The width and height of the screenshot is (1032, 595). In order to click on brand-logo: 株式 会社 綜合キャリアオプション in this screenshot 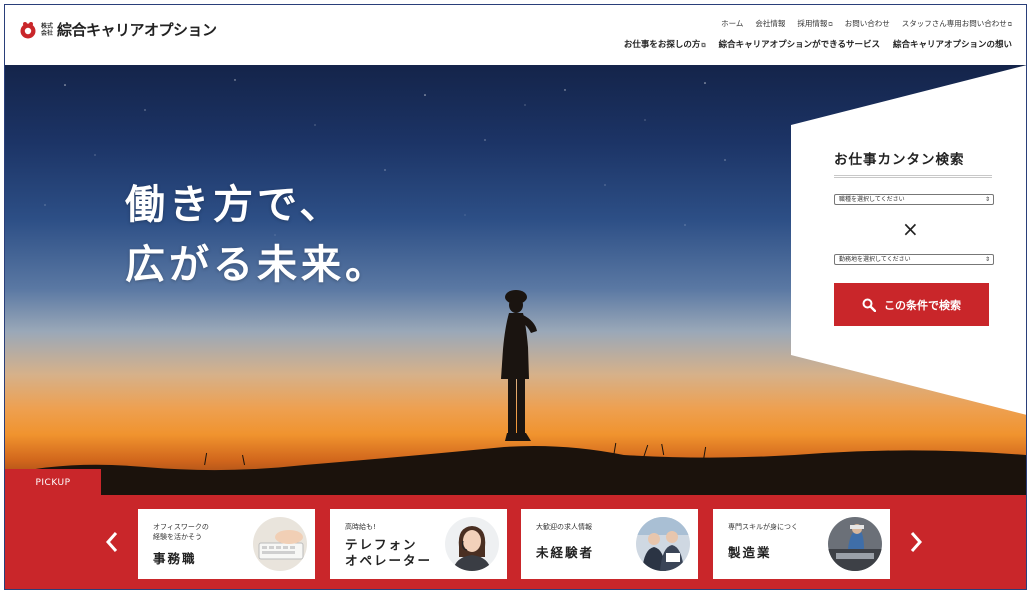, I will do `click(118, 29)`.